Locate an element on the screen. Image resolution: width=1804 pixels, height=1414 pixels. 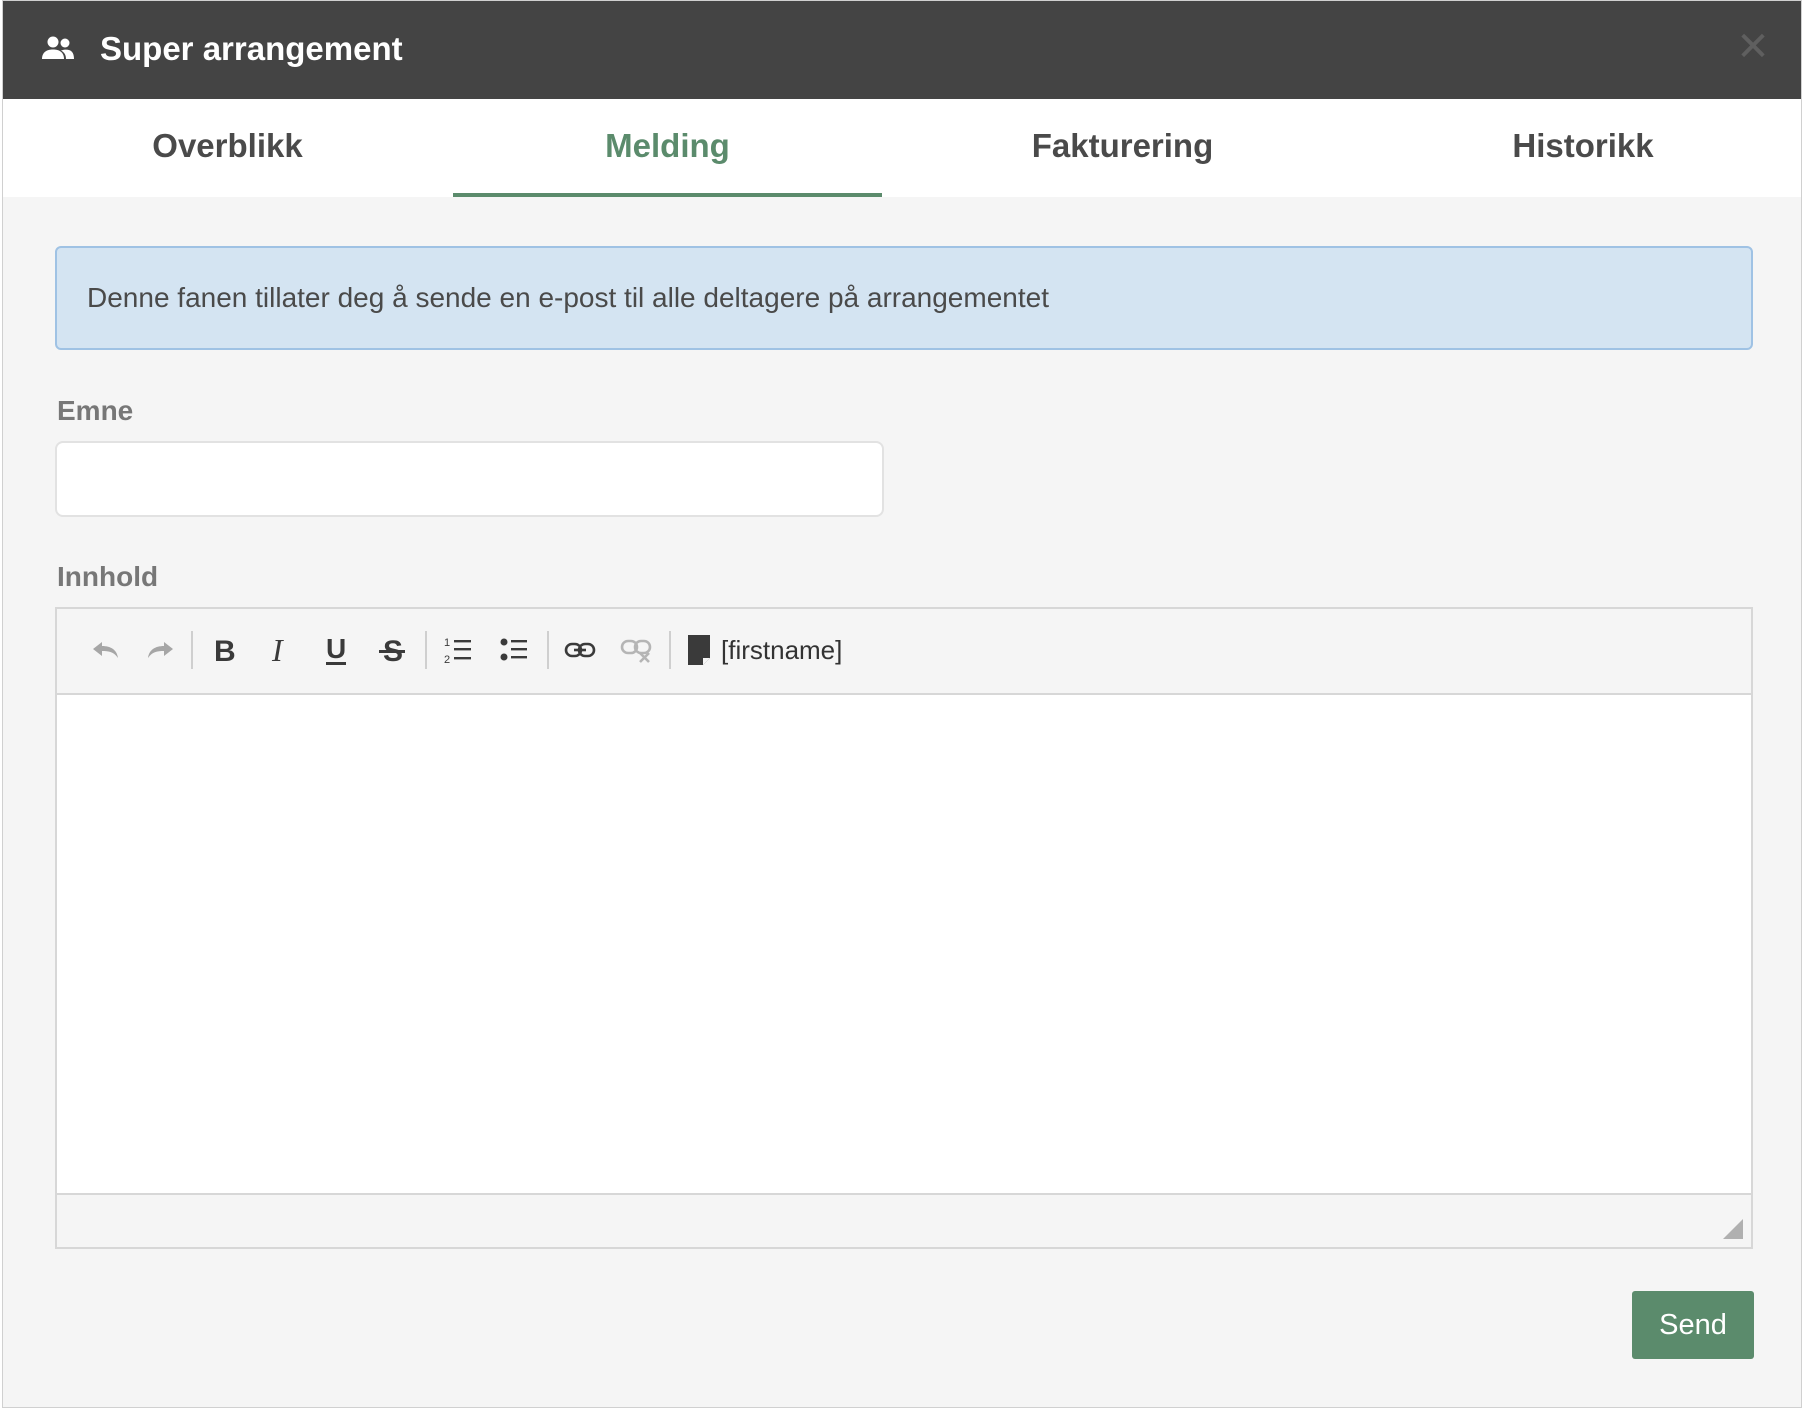
resize-handle-icon is located at coordinates (1733, 1229).